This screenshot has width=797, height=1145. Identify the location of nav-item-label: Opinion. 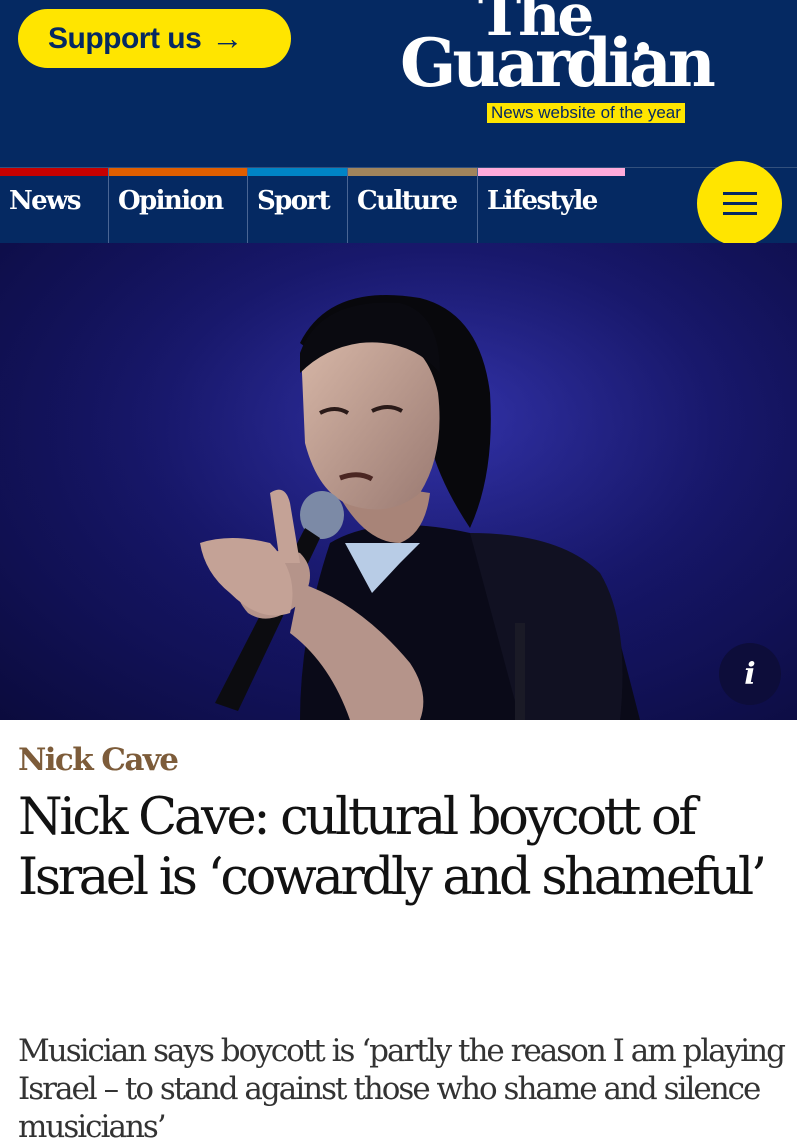
(171, 201).